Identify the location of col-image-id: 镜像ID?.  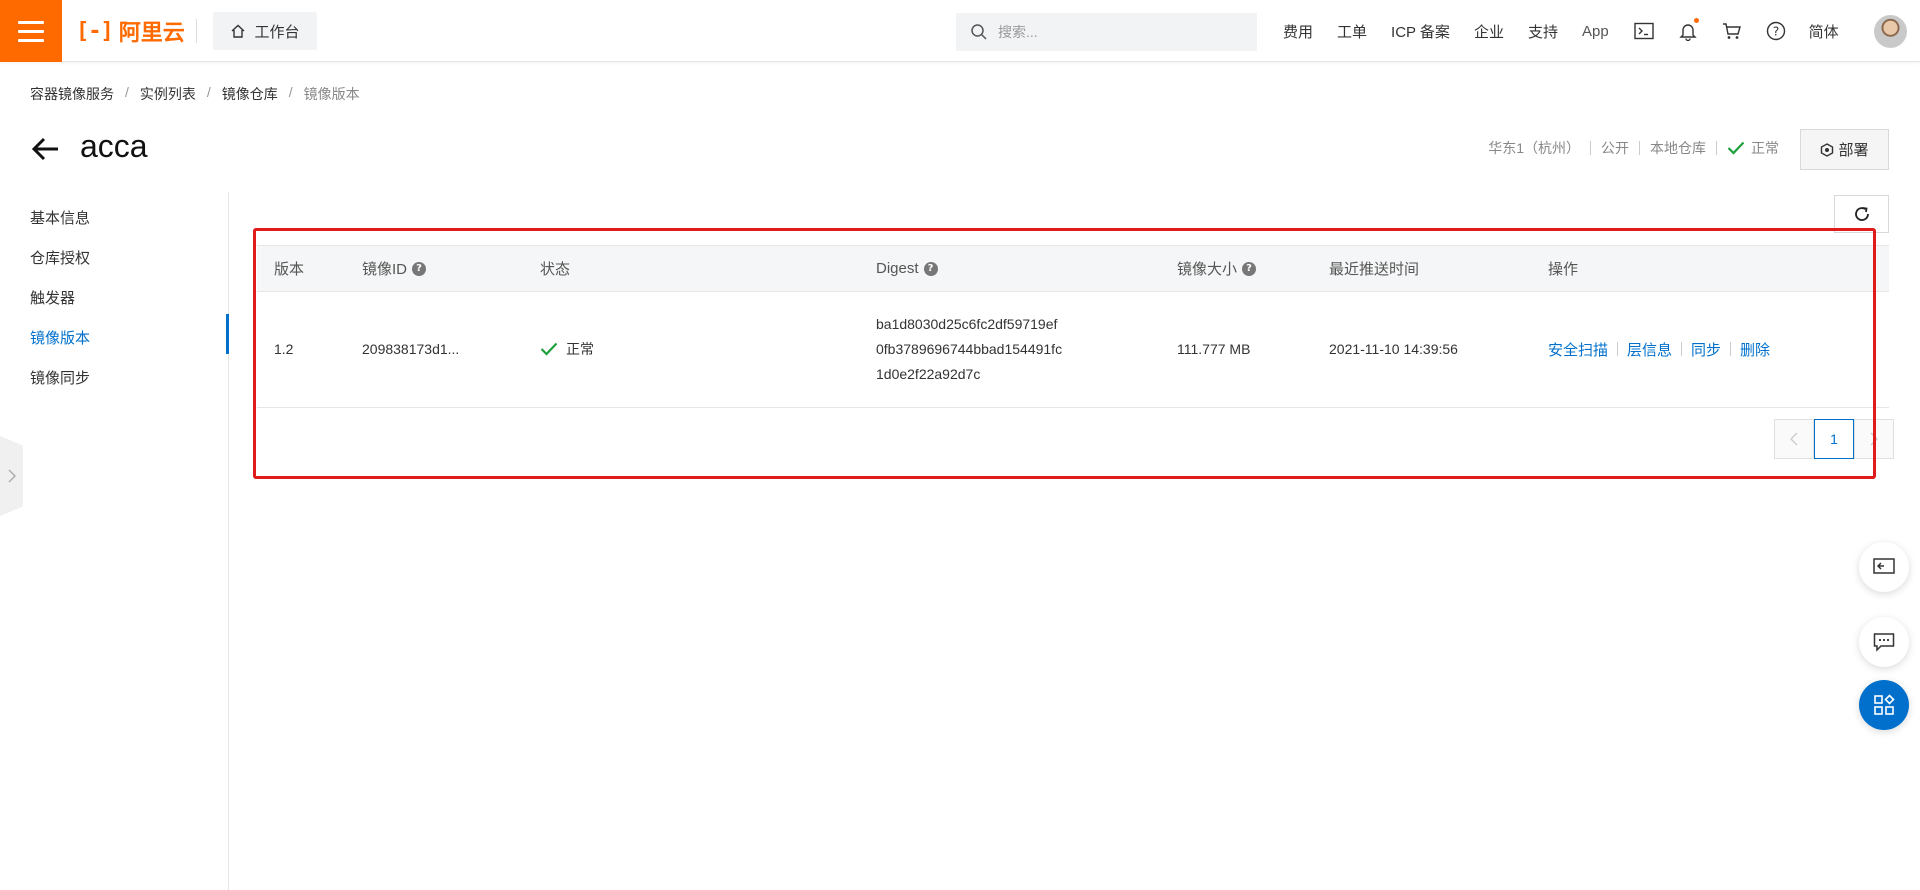
(394, 268).